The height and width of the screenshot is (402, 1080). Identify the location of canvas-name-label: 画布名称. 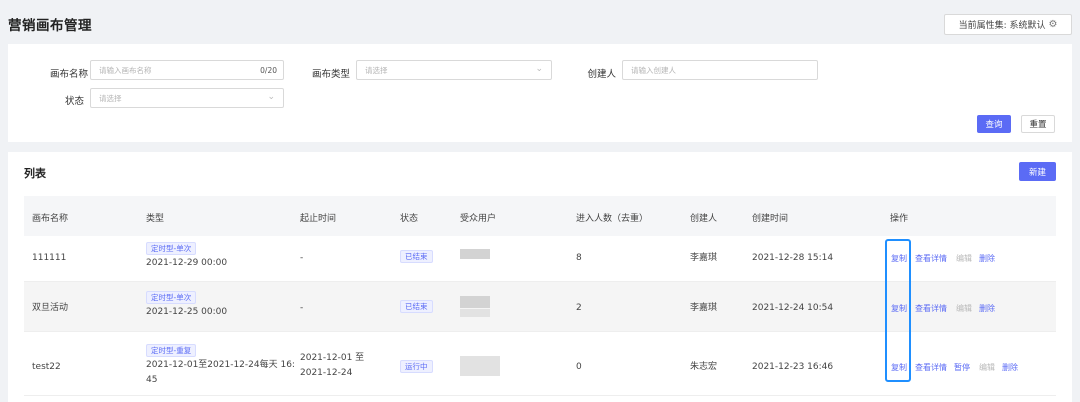
(68, 74).